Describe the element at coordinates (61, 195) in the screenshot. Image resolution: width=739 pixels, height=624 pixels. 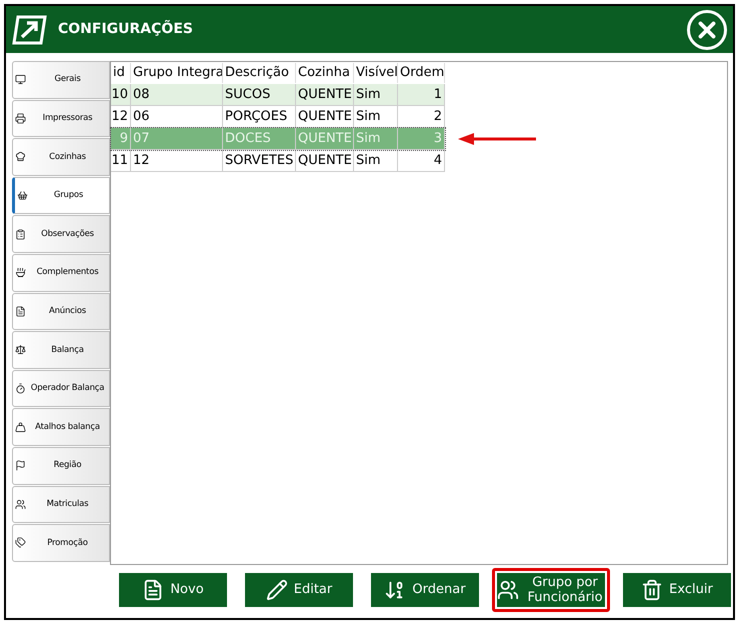
I see `sidebar-tab: Grupos` at that location.